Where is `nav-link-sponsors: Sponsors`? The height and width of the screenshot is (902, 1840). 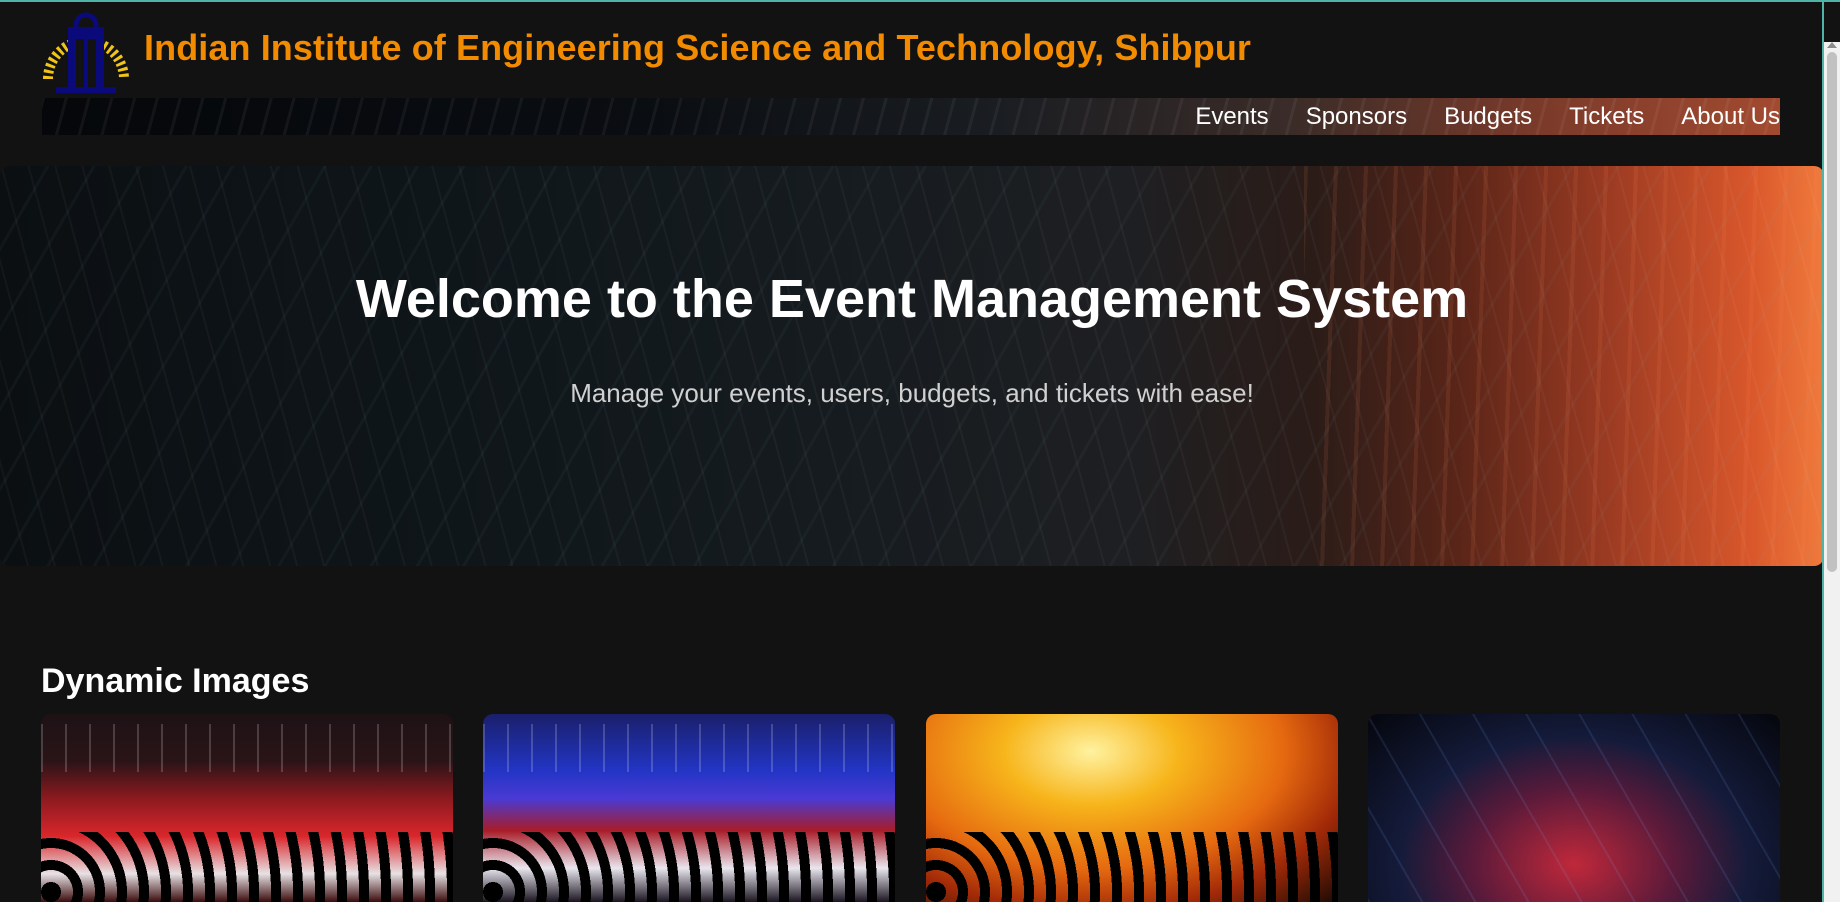 nav-link-sponsors: Sponsors is located at coordinates (1356, 117).